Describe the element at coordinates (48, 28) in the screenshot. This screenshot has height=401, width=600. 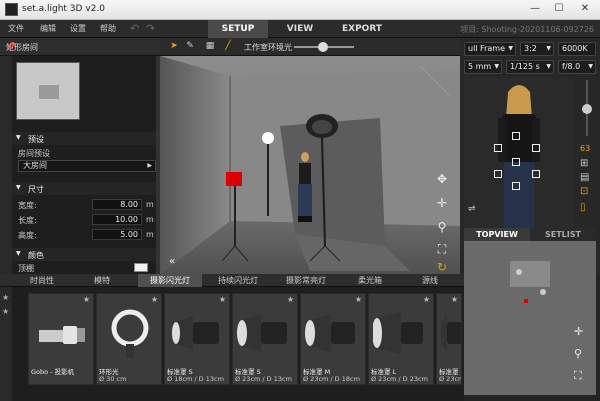
I see `menu-edit: 编辑` at that location.